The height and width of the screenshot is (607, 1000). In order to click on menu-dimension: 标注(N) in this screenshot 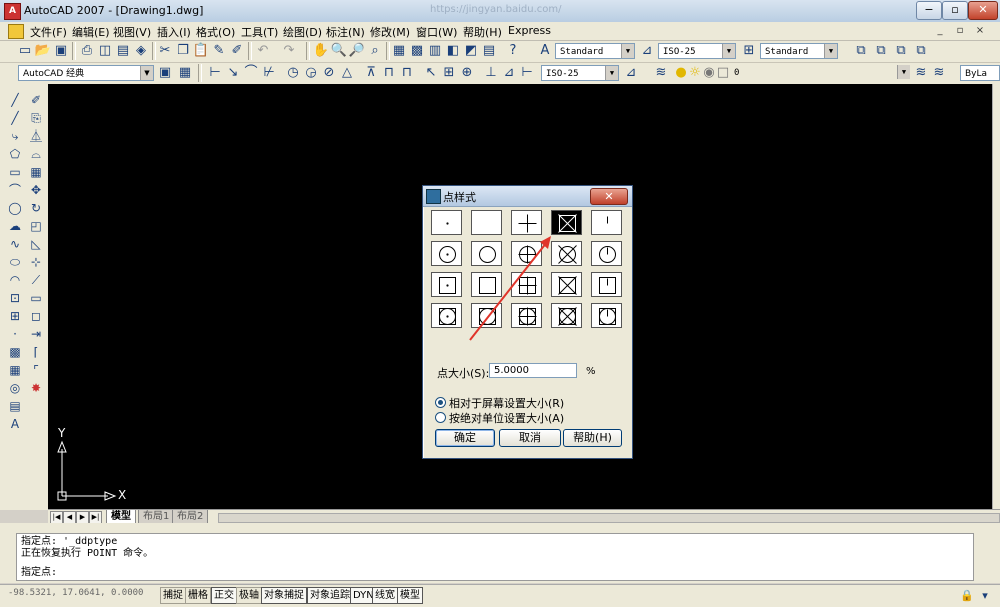, I will do `click(345, 32)`.